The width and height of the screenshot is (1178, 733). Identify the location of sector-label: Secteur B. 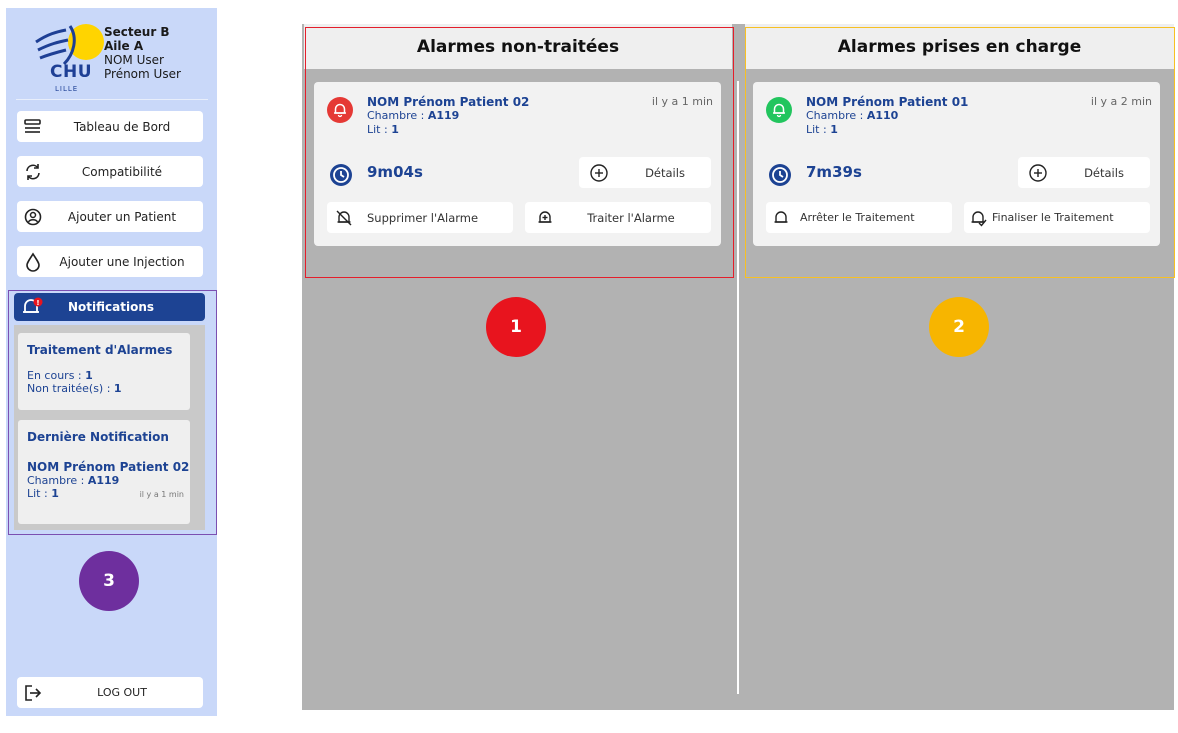
(137, 32).